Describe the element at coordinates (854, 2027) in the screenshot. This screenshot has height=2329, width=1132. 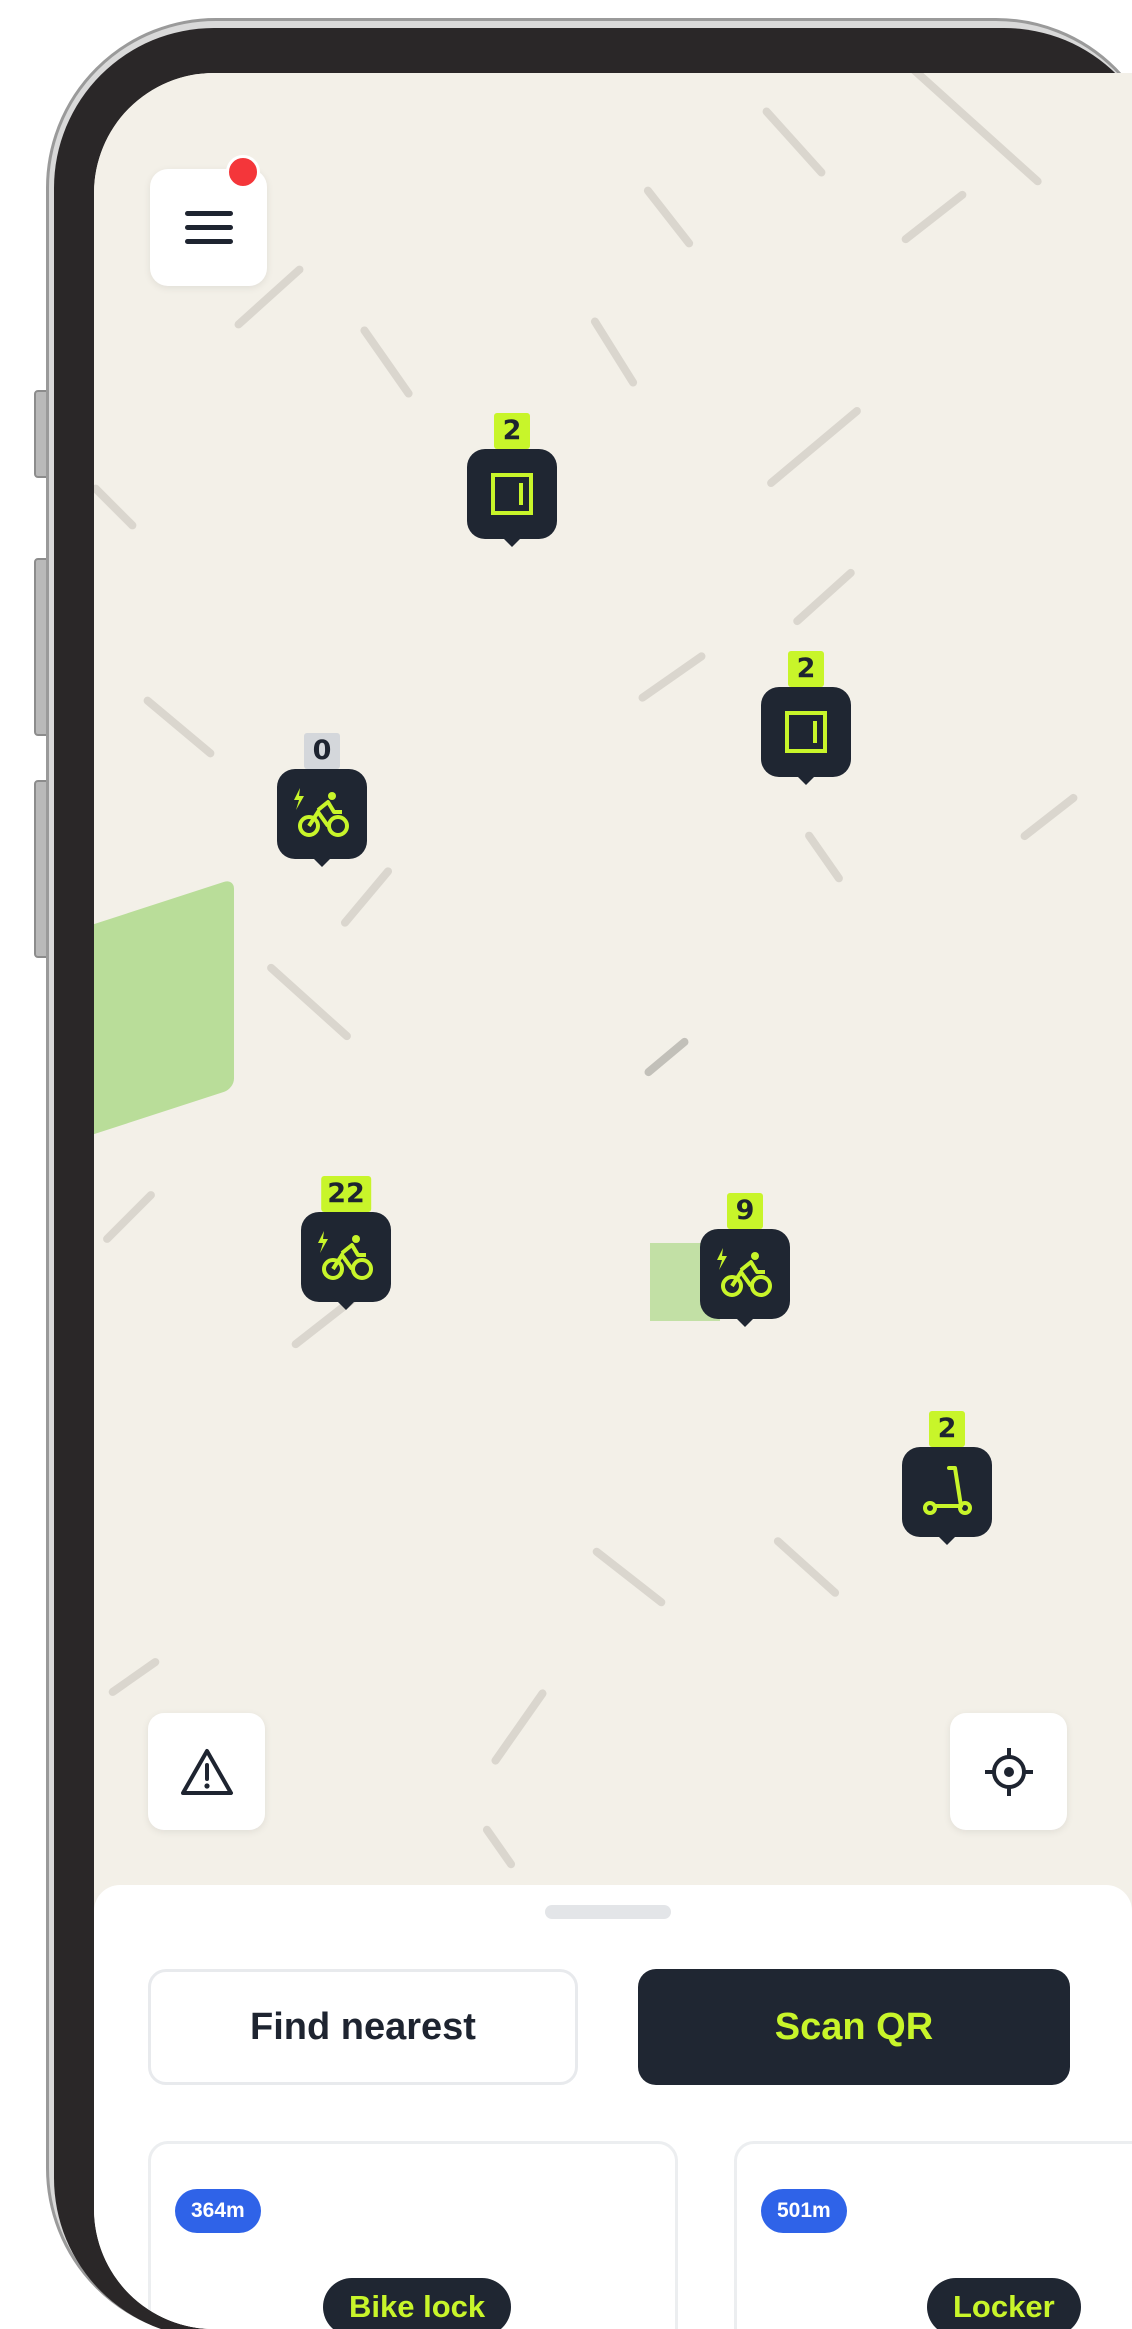
I see `scan-qr-button: Scan QR` at that location.